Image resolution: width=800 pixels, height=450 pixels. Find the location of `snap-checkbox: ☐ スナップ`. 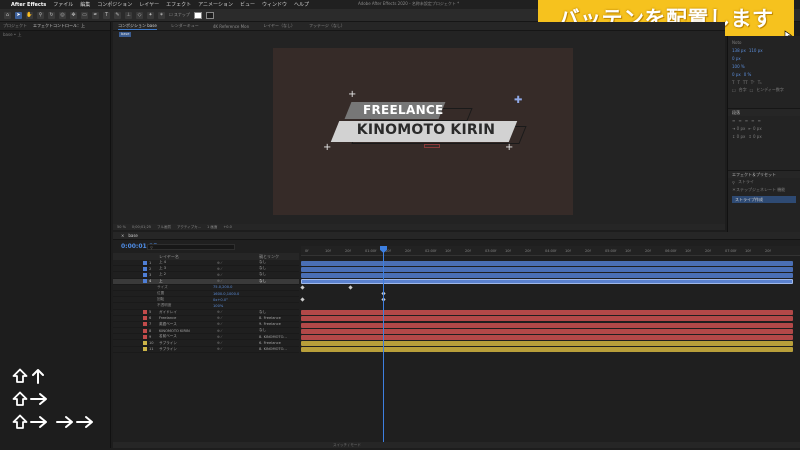

snap-checkbox: ☐ スナップ is located at coordinates (179, 15).